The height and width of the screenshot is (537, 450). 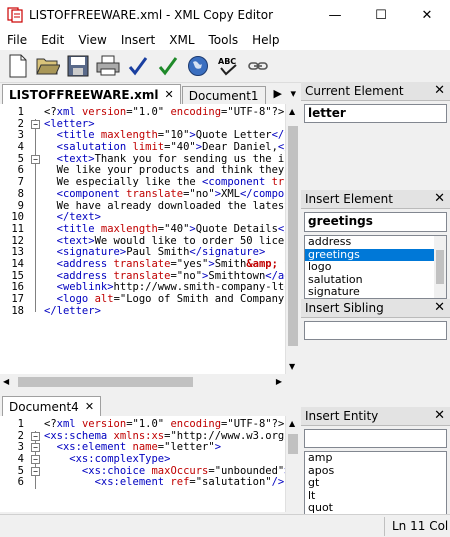 What do you see at coordinates (78, 66) in the screenshot?
I see `save-button` at bounding box center [78, 66].